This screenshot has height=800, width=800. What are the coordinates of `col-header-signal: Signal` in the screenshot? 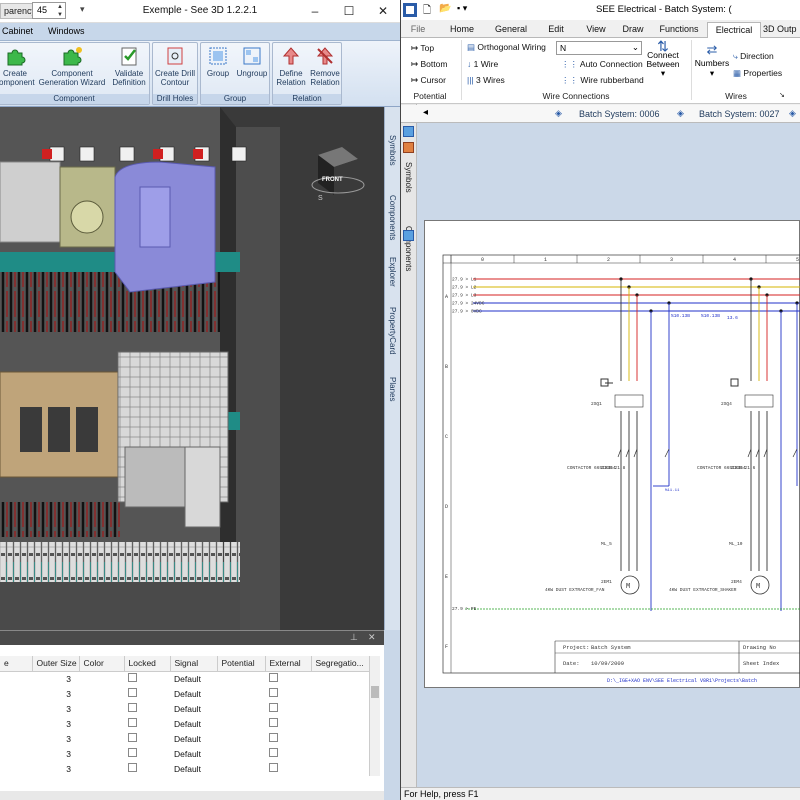 It's located at (194, 664).